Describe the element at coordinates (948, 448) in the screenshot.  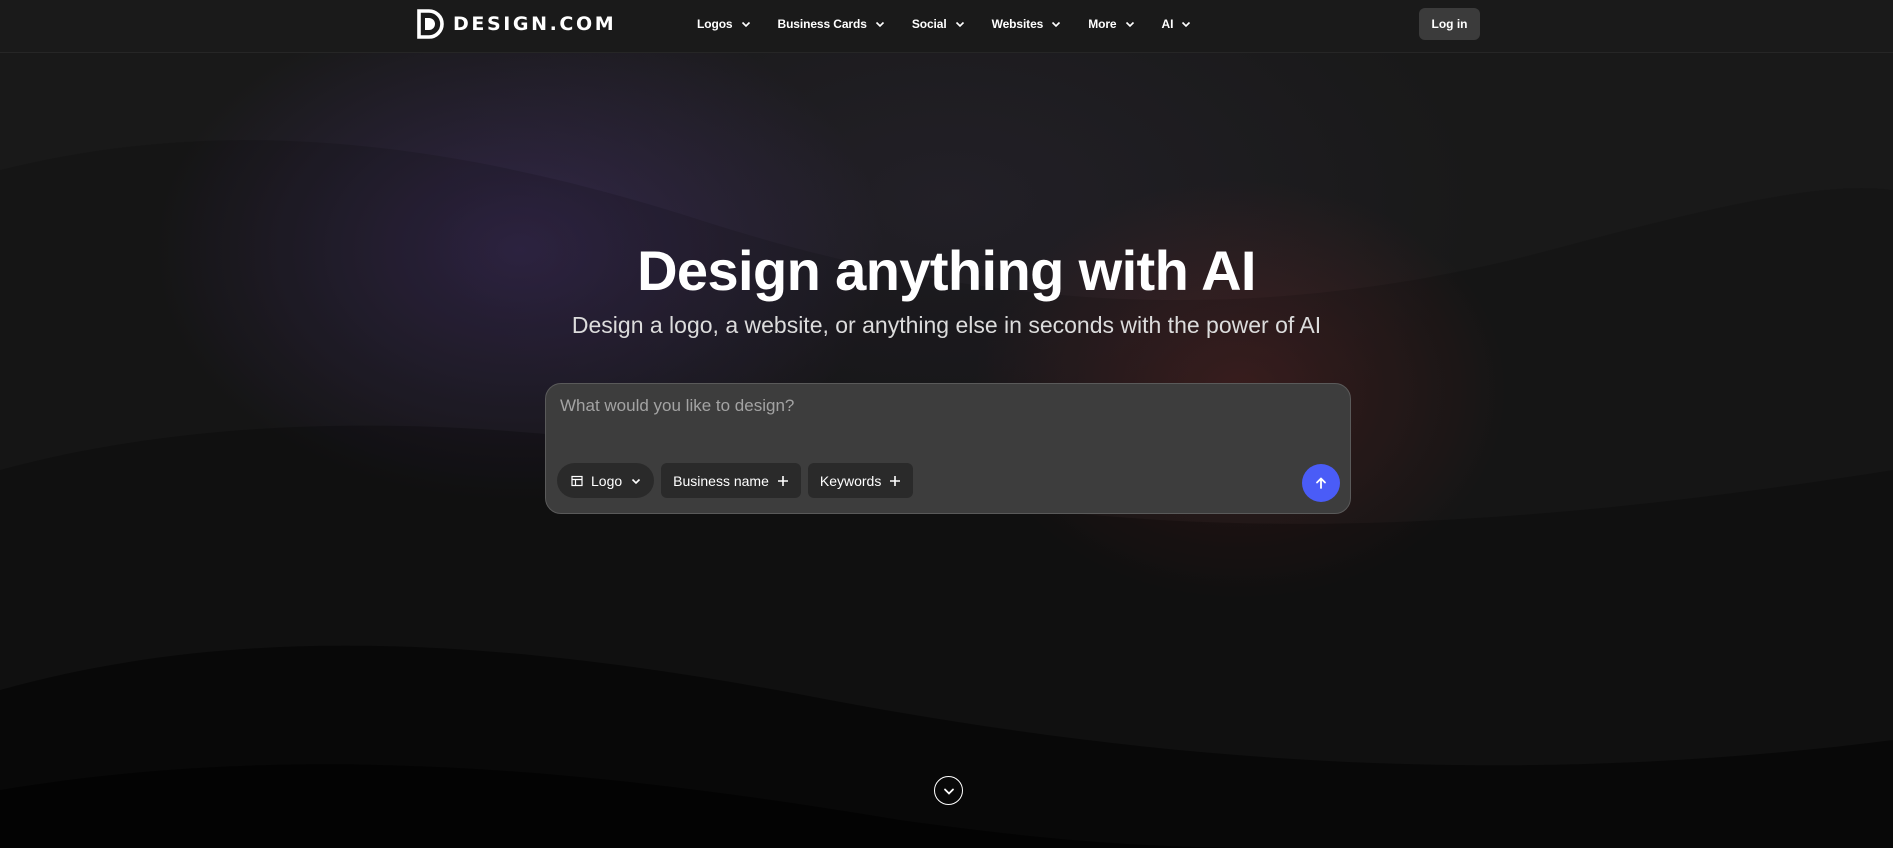
I see `design-prompt-box: Logo Business name Keywords` at that location.